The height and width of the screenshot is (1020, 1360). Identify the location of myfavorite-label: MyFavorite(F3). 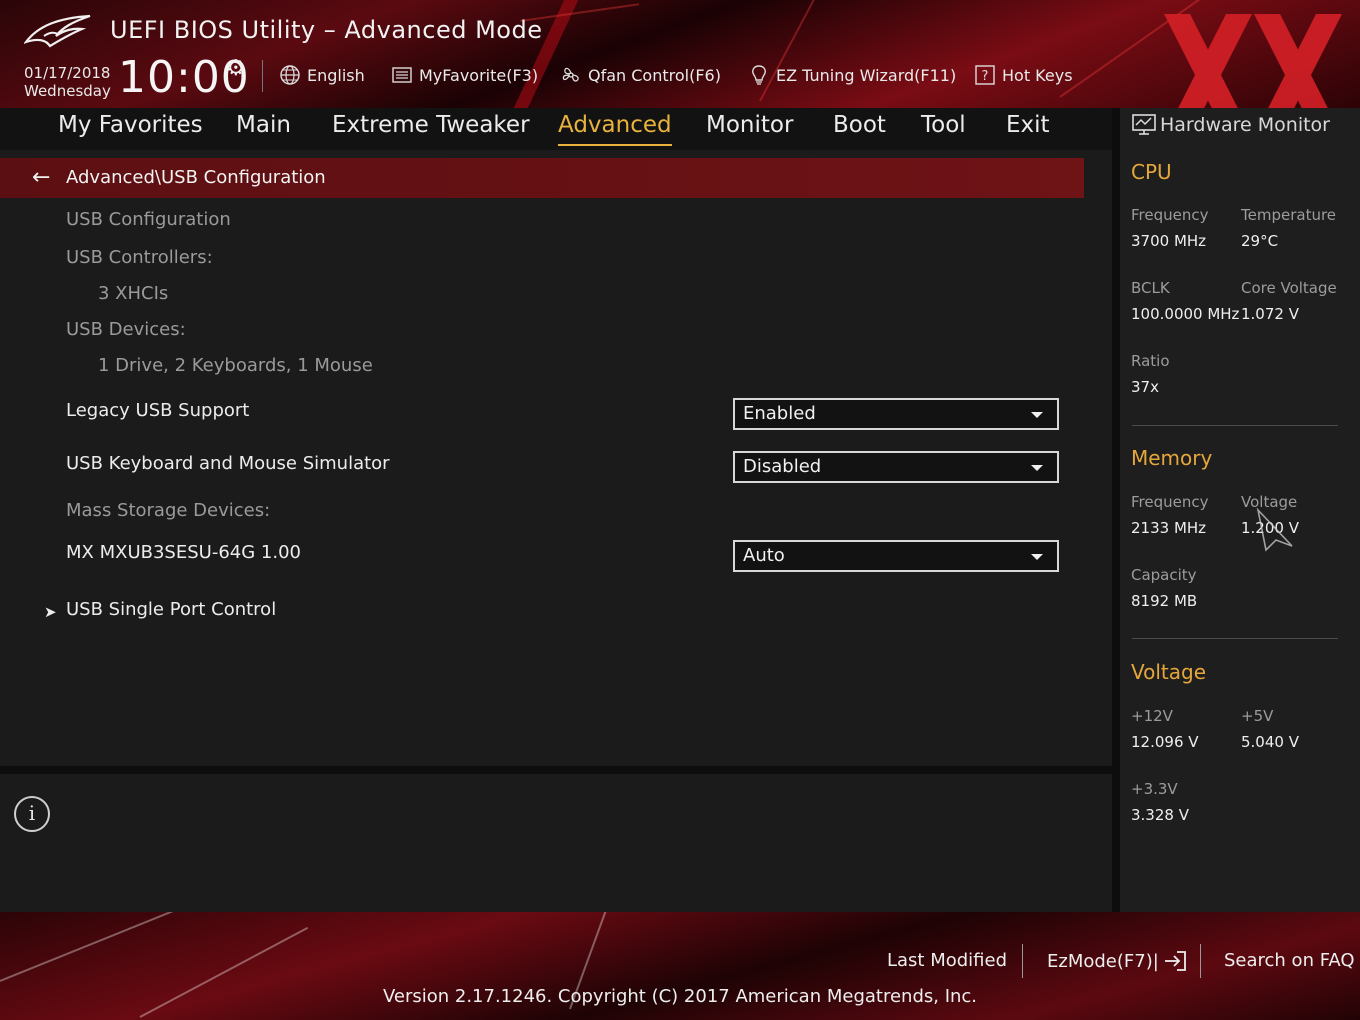
(479, 75).